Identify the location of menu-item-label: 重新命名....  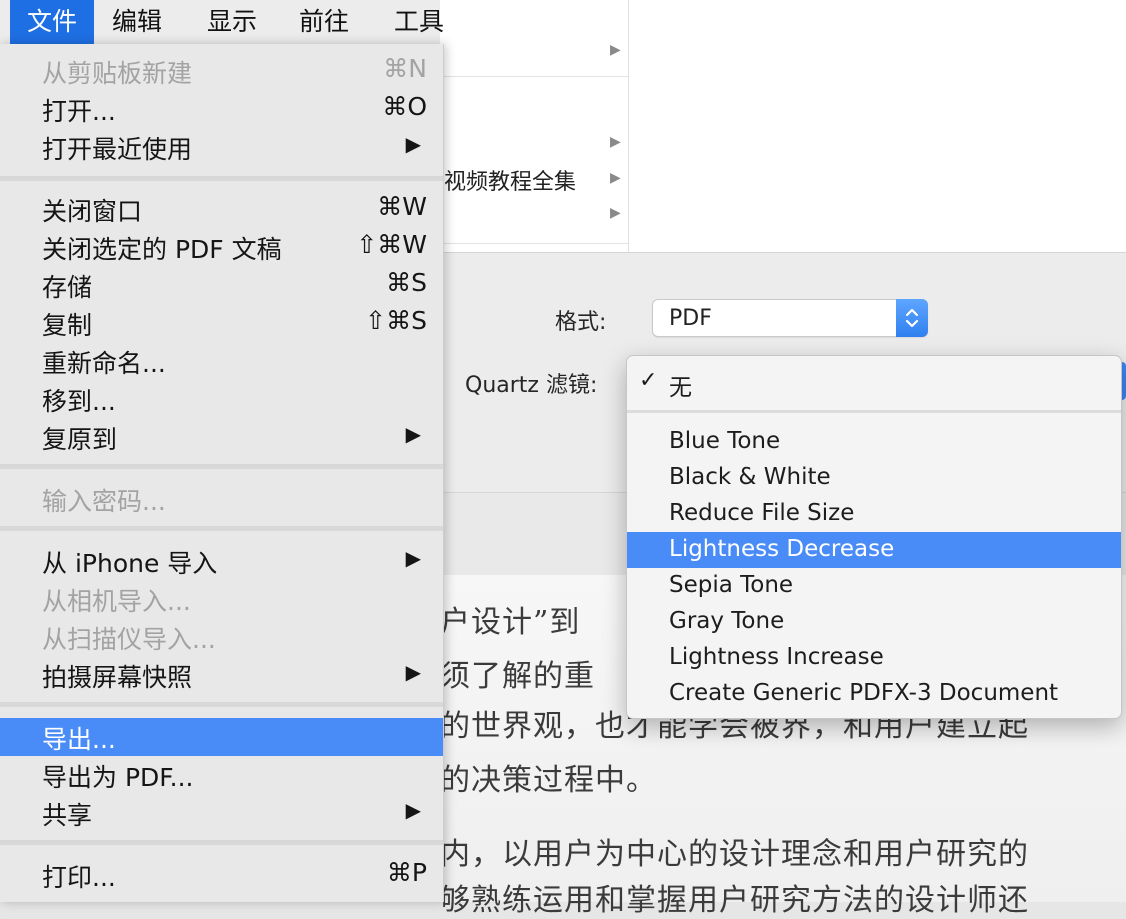
(104, 363).